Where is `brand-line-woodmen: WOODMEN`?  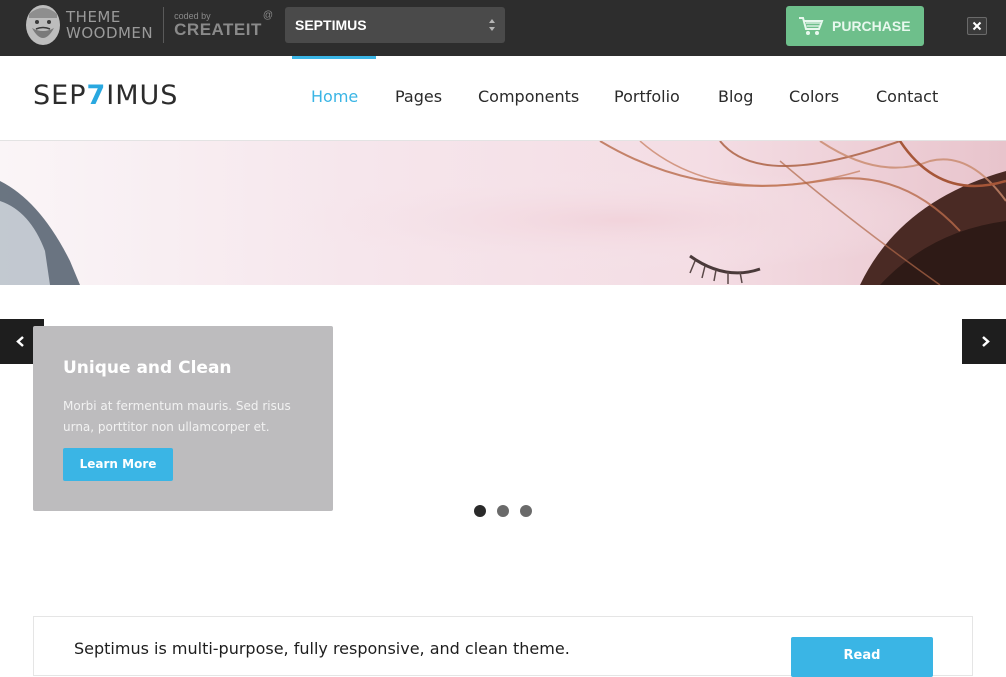
brand-line-woodmen: WOODMEN is located at coordinates (110, 33).